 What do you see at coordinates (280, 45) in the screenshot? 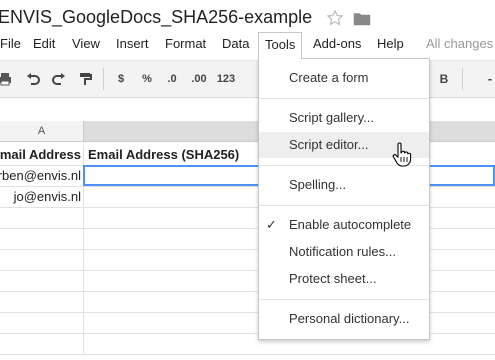
I see `menu-tools: Tools` at bounding box center [280, 45].